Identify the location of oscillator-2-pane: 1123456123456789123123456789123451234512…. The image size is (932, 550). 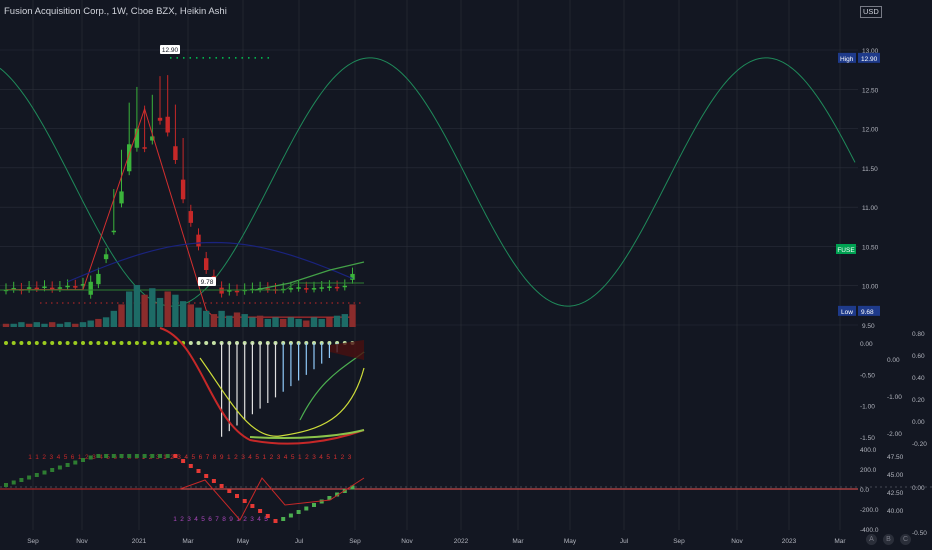
(466, 488).